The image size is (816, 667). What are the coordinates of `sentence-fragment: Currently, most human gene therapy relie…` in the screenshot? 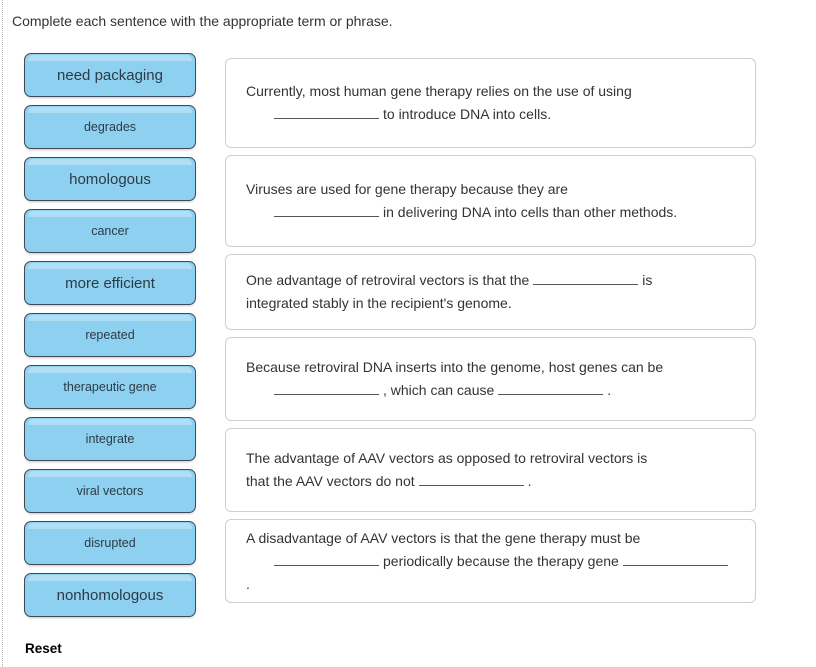 It's located at (439, 91).